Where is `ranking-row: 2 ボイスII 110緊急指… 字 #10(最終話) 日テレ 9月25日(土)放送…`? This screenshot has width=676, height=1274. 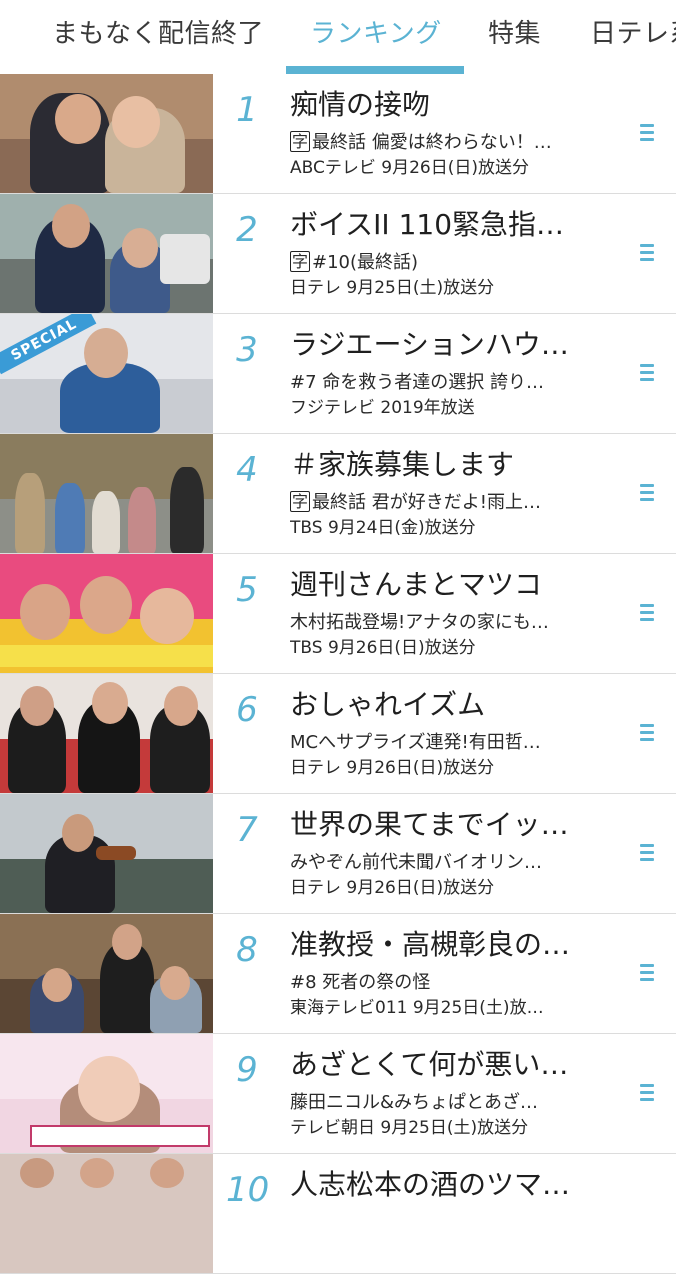 ranking-row: 2 ボイスII 110緊急指… 字 #10(最終話) 日テレ 9月25日(土)放送… is located at coordinates (338, 254).